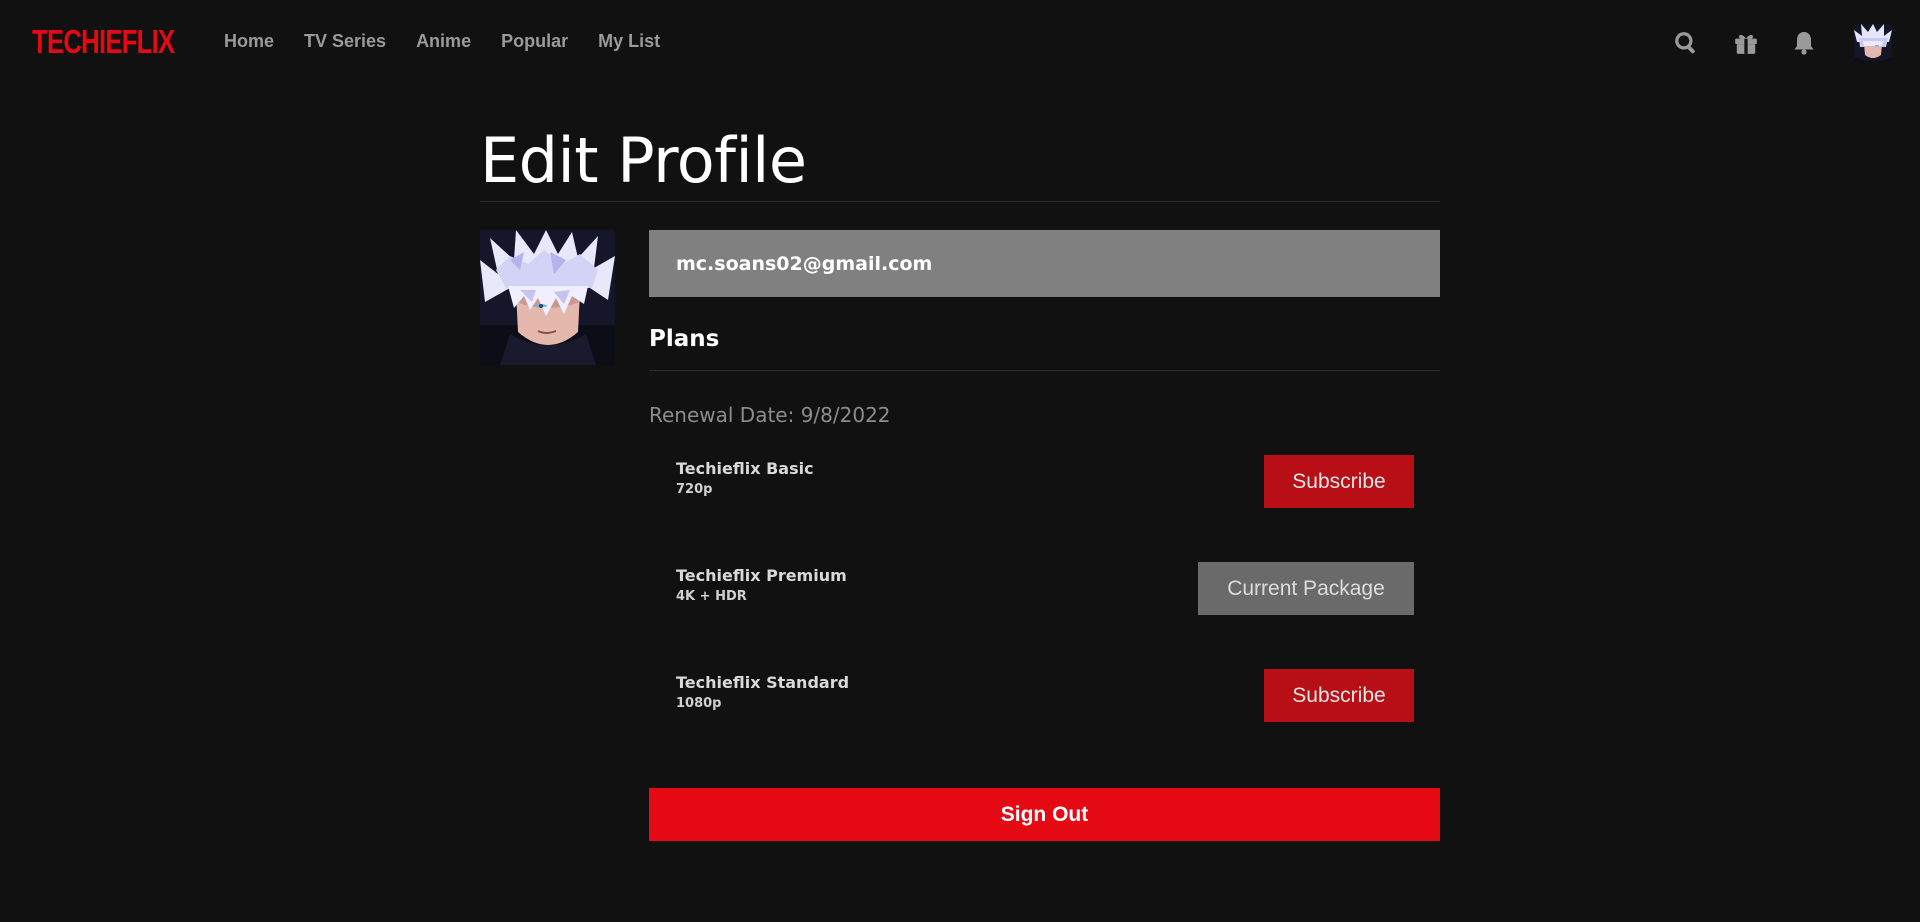  I want to click on title-divider, so click(960, 201).